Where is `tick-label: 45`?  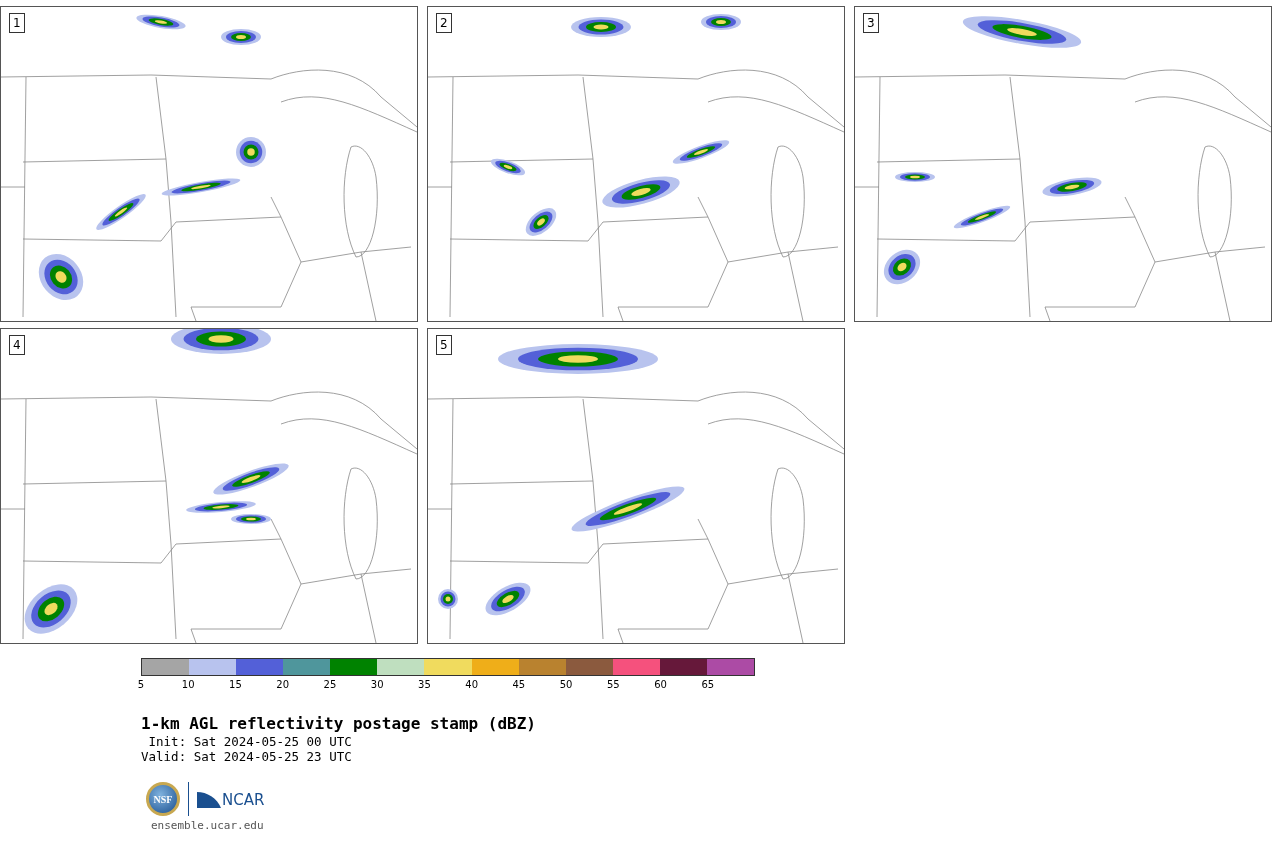 tick-label: 45 is located at coordinates (519, 685).